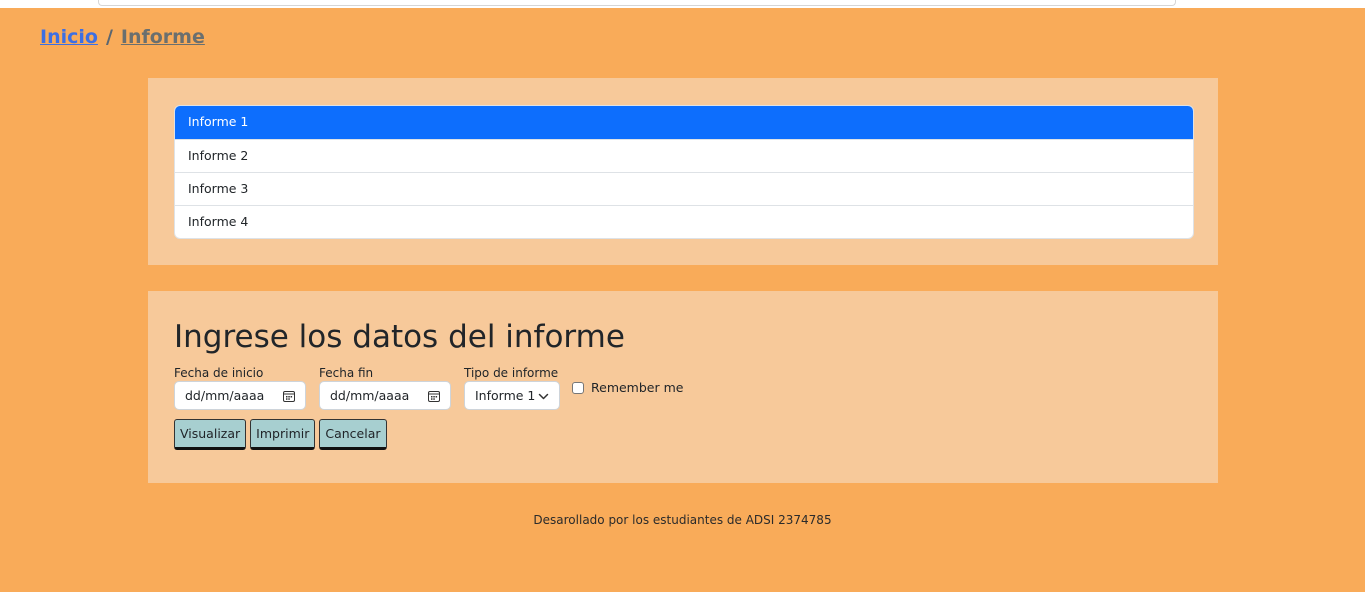  What do you see at coordinates (578, 387) in the screenshot?
I see `remember-me-checkbox` at bounding box center [578, 387].